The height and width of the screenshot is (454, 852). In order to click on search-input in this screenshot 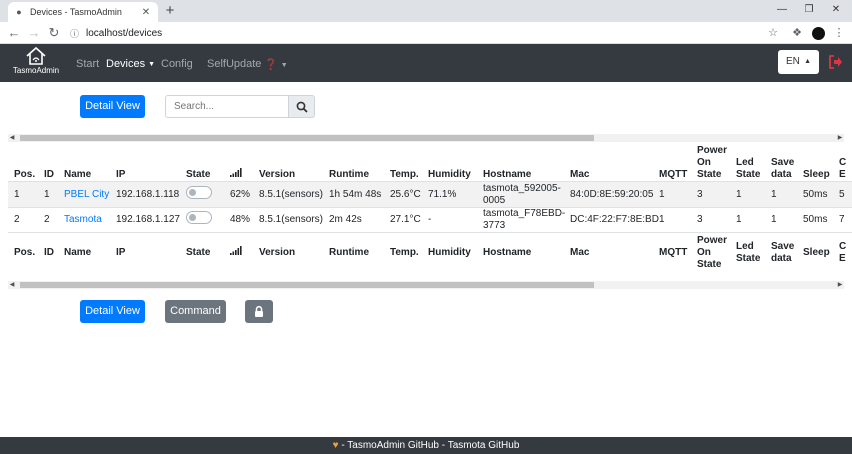, I will do `click(227, 106)`.